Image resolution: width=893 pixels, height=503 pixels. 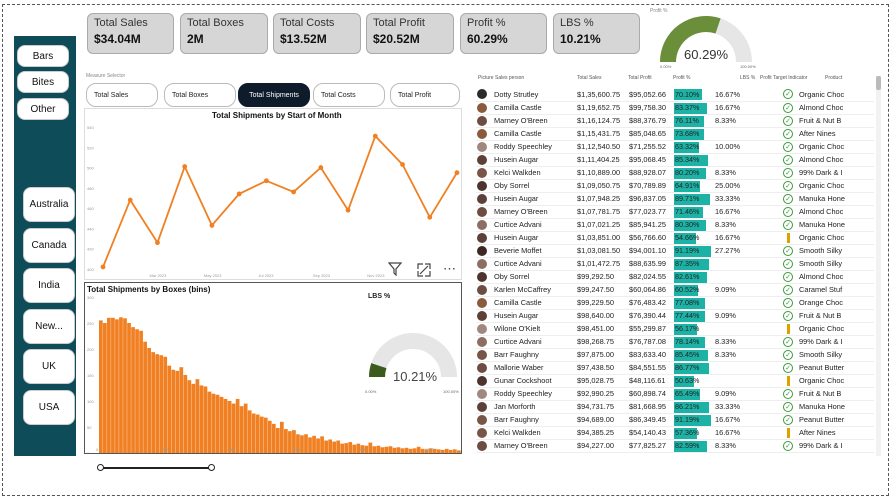 What do you see at coordinates (425, 95) in the screenshot?
I see `measure-tab: Total Profit` at bounding box center [425, 95].